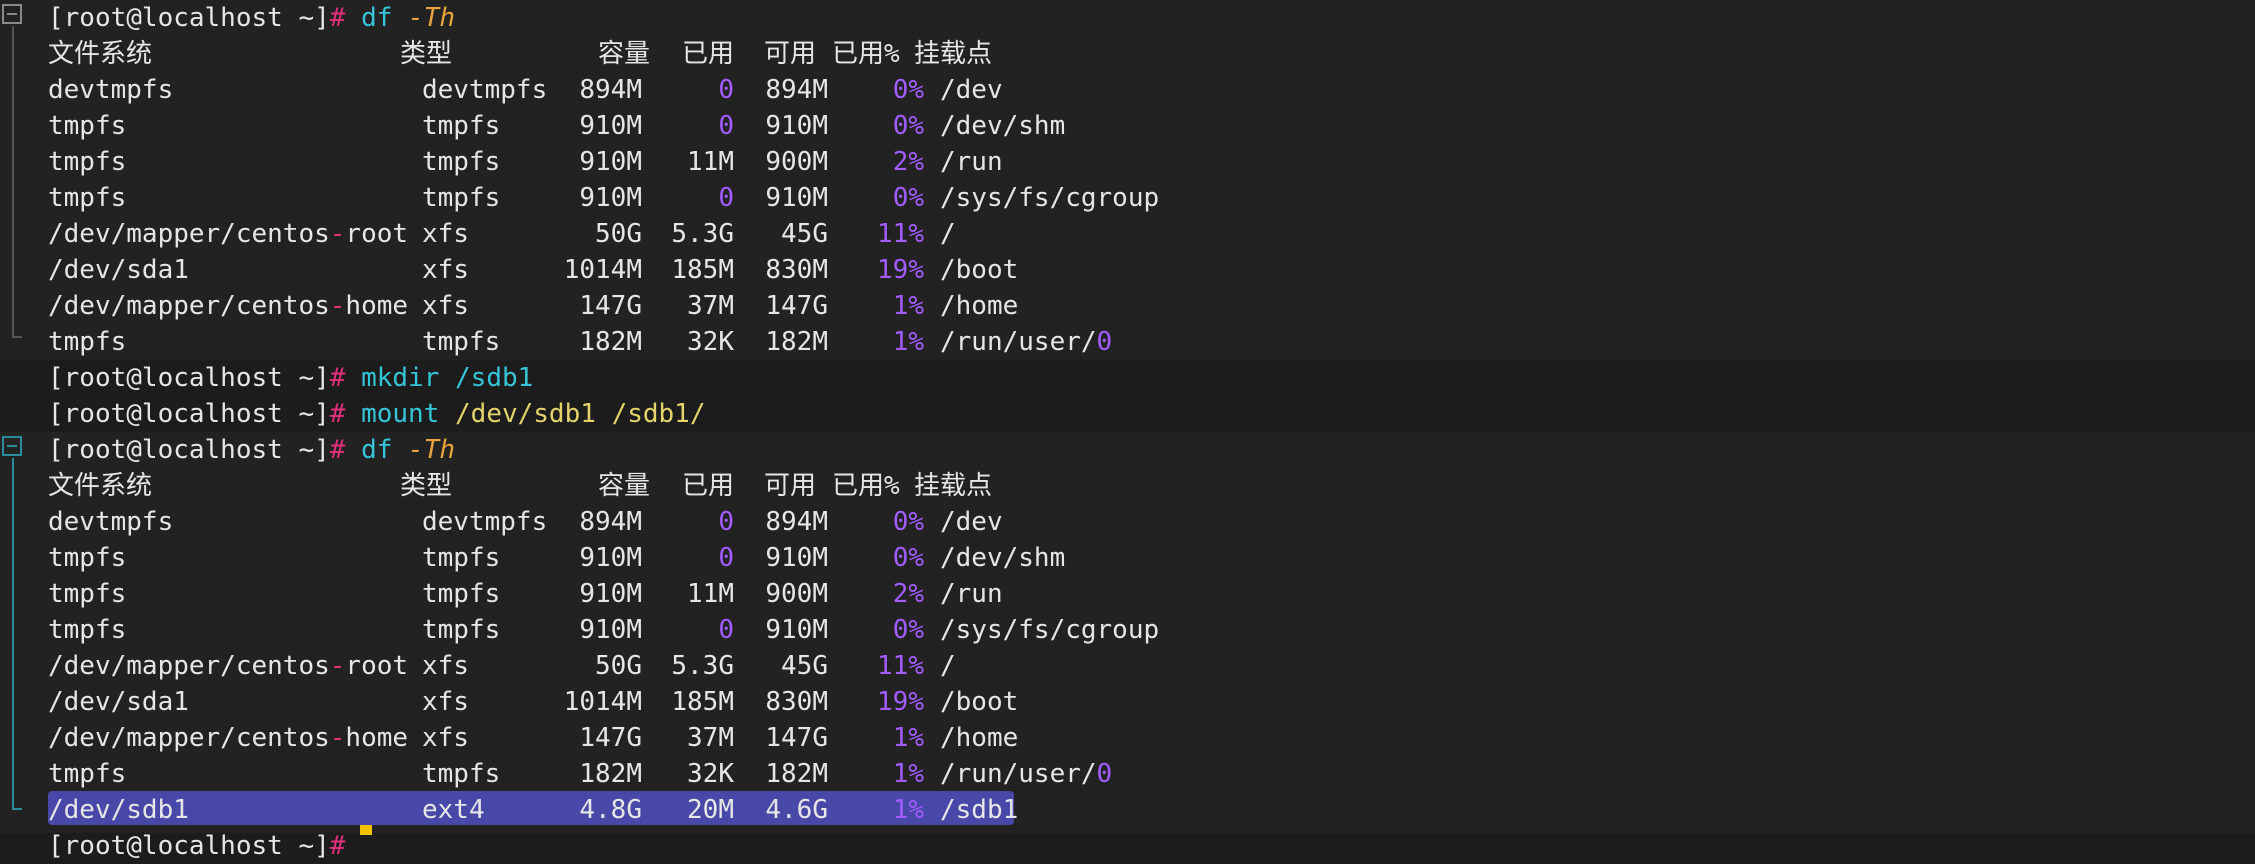 Image resolution: width=2255 pixels, height=864 pixels. Describe the element at coordinates (908, 594) in the screenshot. I see `cell-use-percent: 2%` at that location.